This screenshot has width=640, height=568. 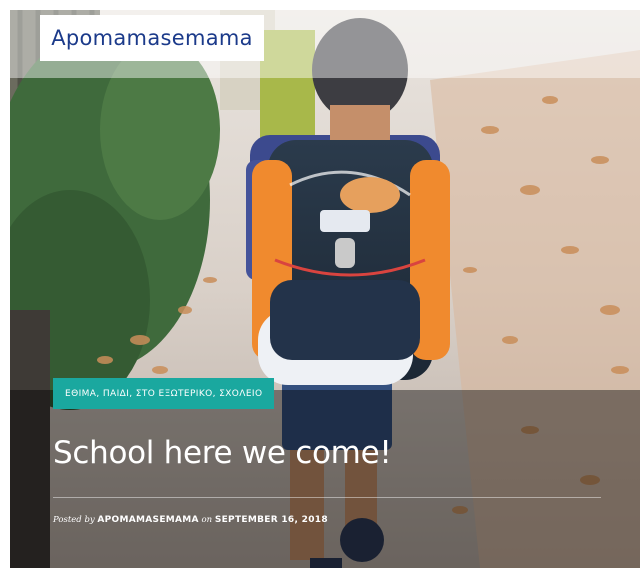 What do you see at coordinates (207, 520) in the screenshot?
I see `on-label: on` at bounding box center [207, 520].